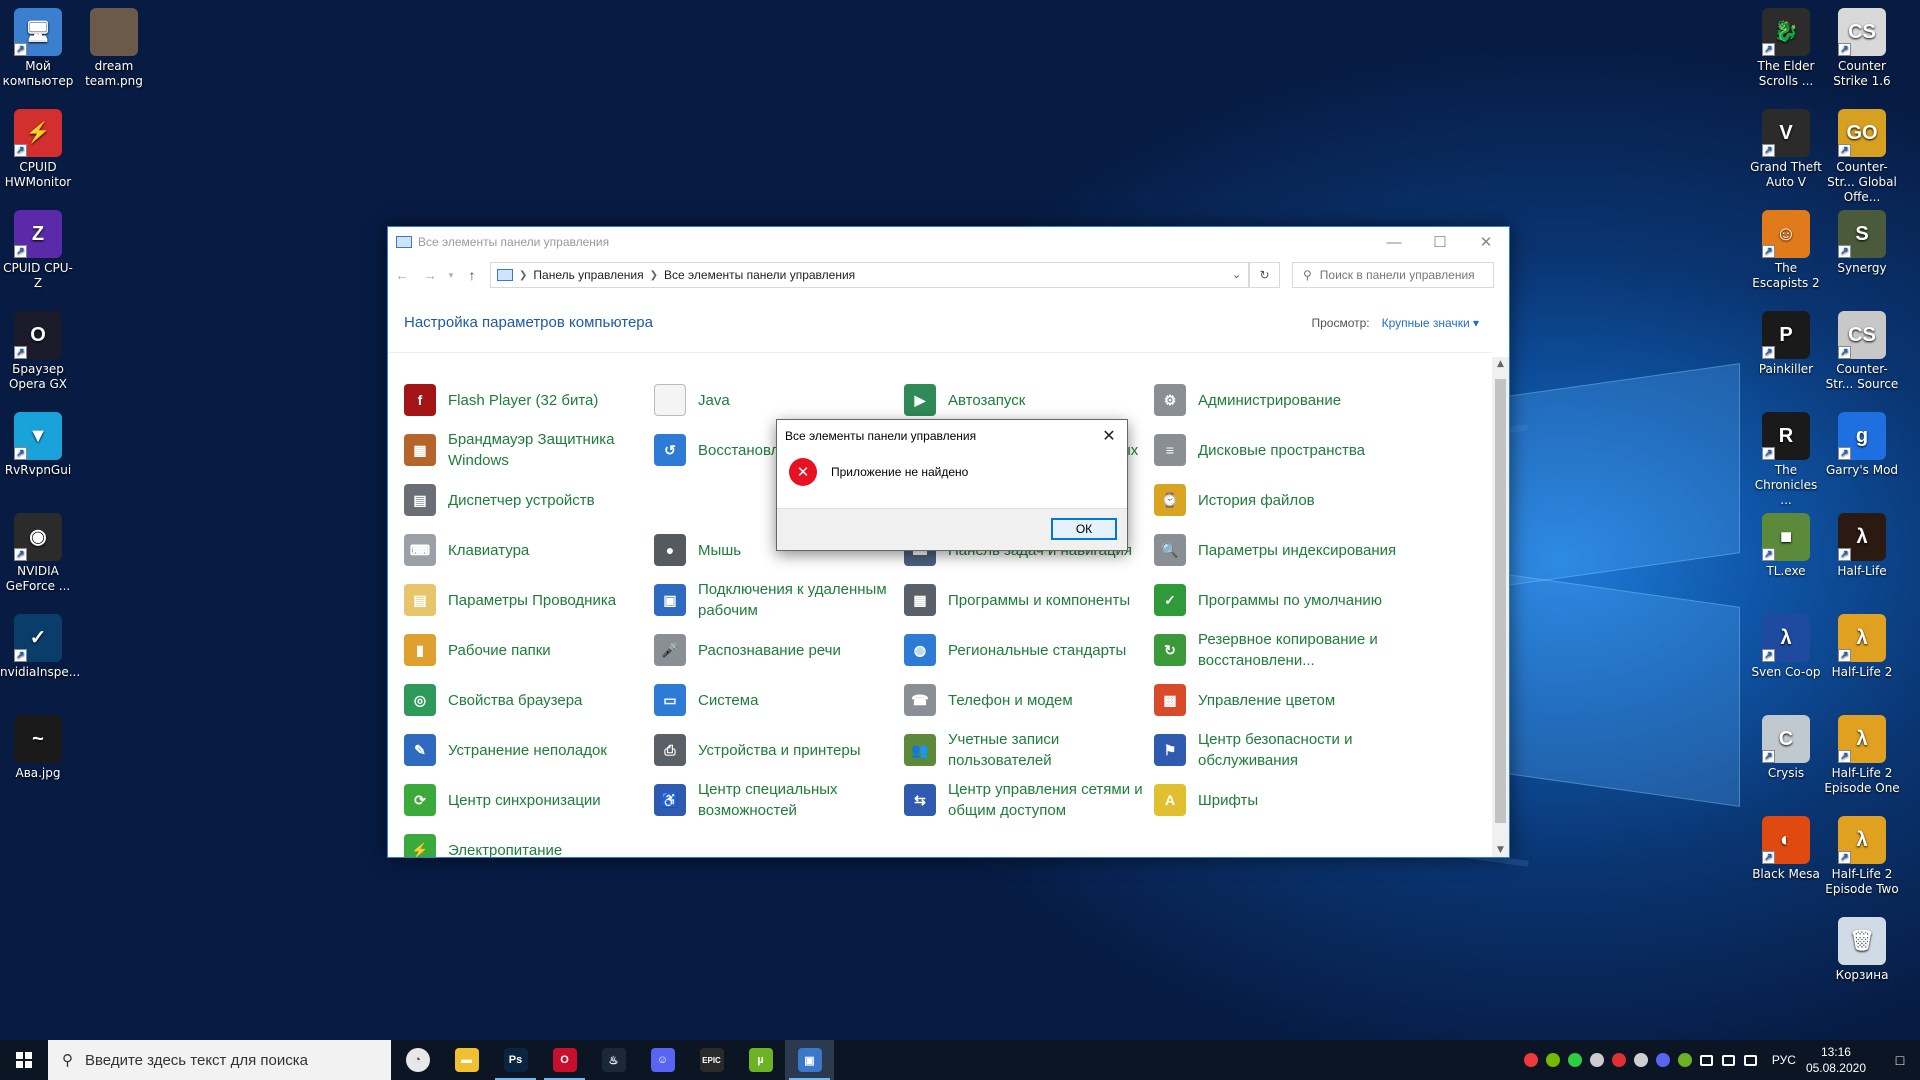 This screenshot has width=1920, height=1080. I want to click on maximize-button: ☐, so click(1440, 242).